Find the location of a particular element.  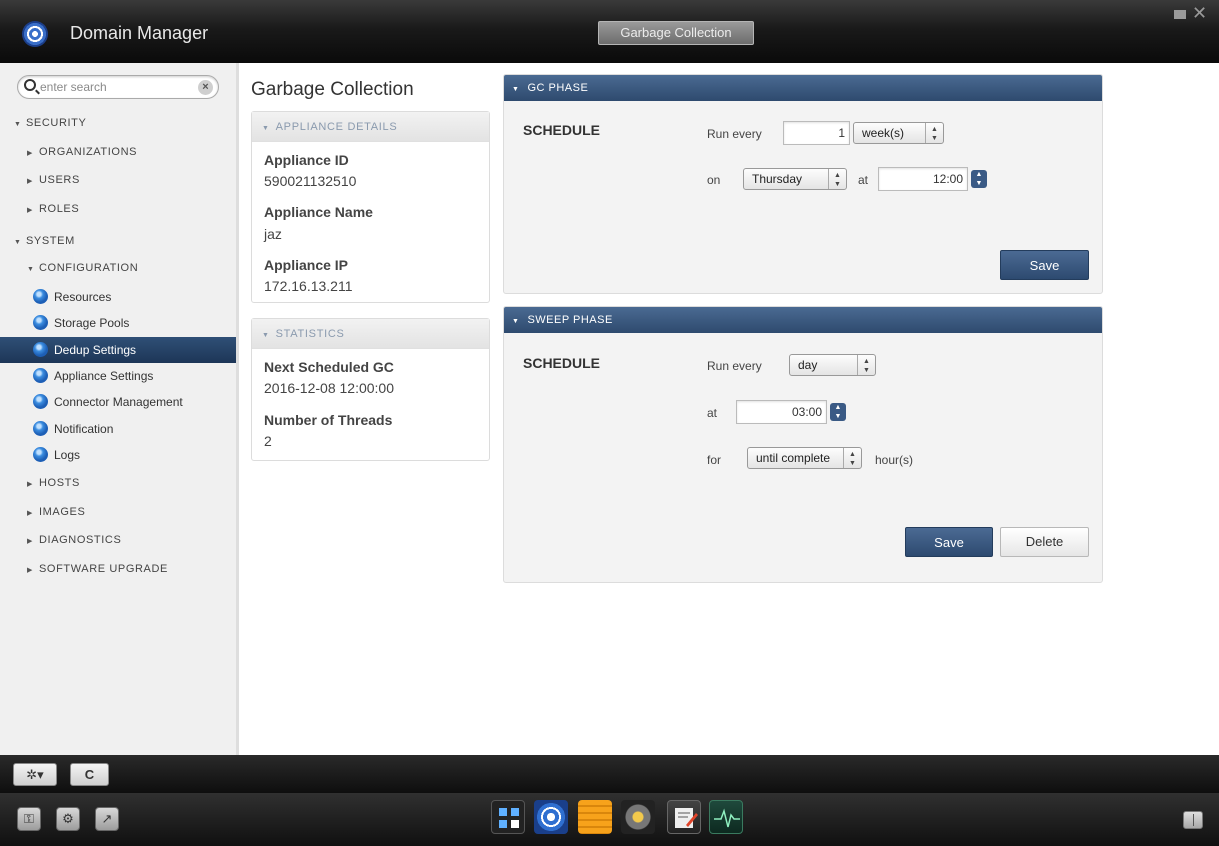

threads-value: 2 is located at coordinates (268, 441).